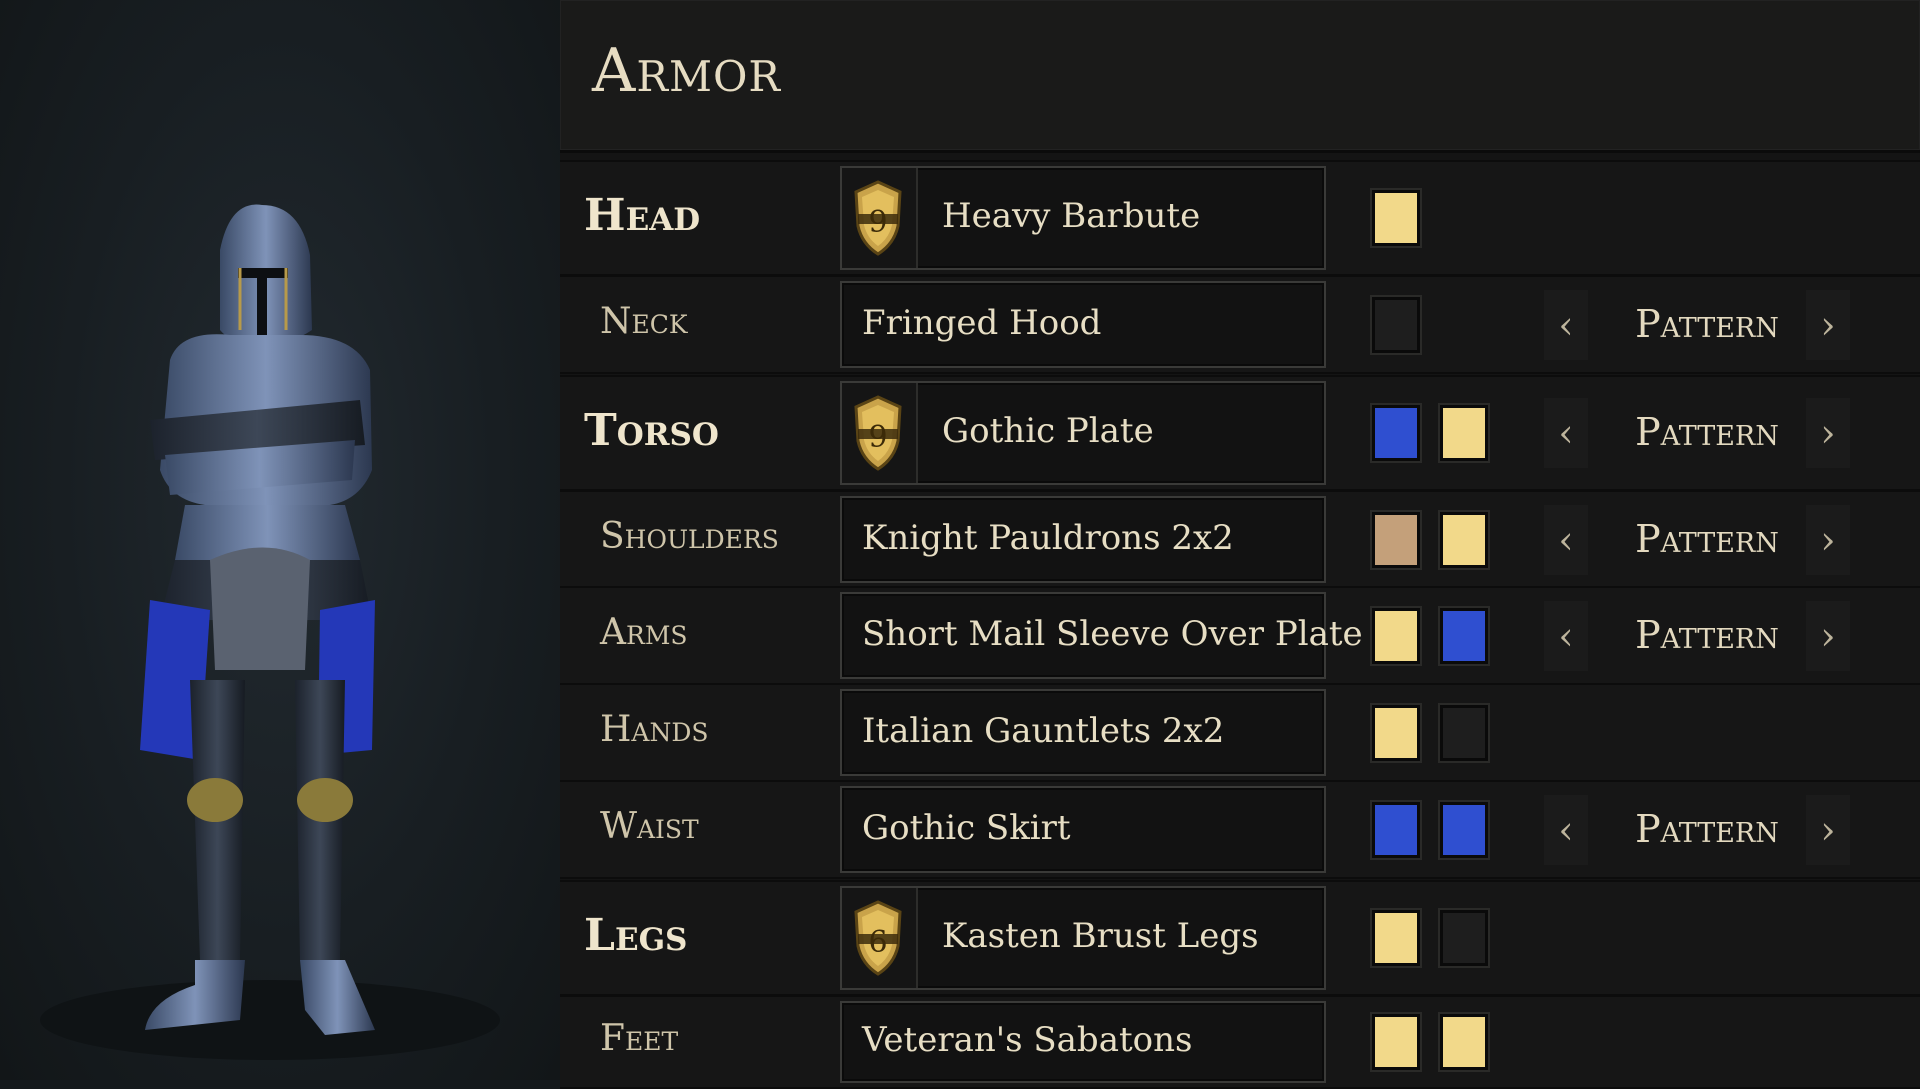 This screenshot has width=1920, height=1089. Describe the element at coordinates (1071, 216) in the screenshot. I see `item-name-head: Heavy Barbute` at that location.